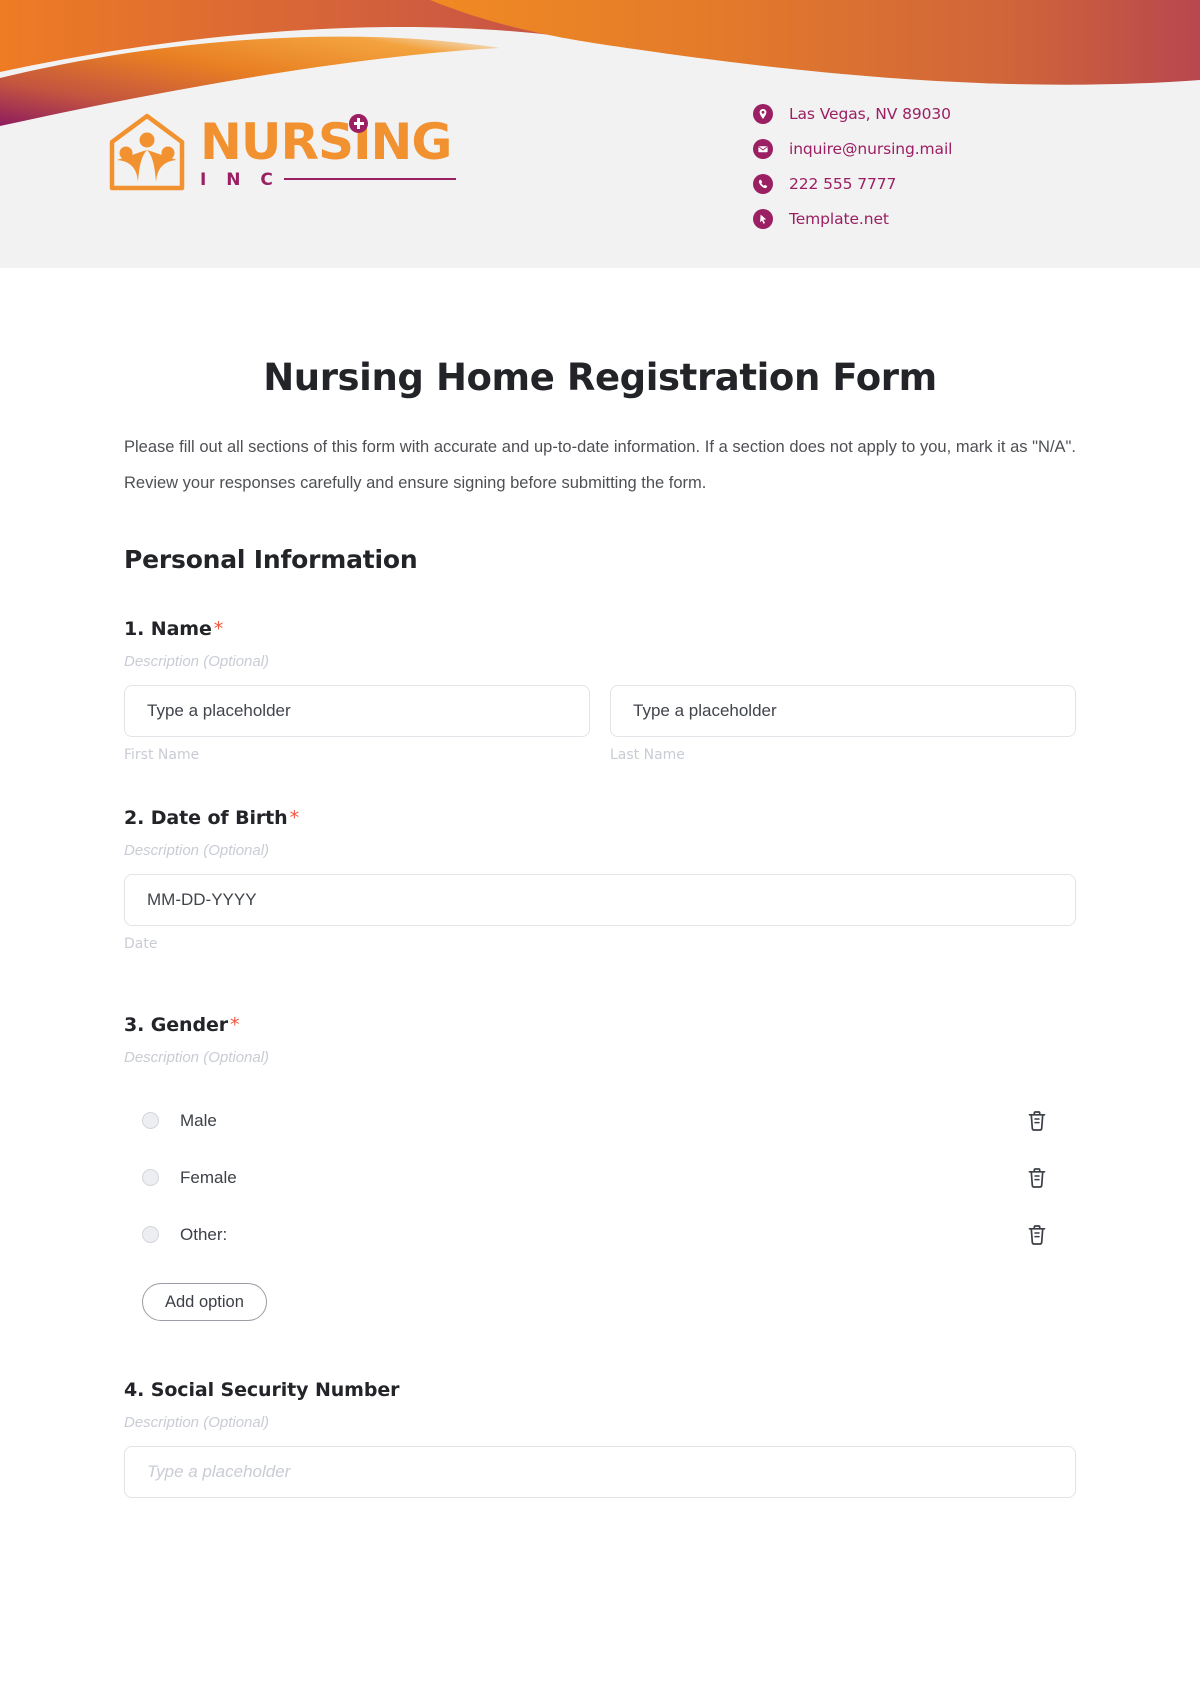 This screenshot has height=1700, width=1200. Describe the element at coordinates (134, 1025) in the screenshot. I see `question-number: 3.` at that location.